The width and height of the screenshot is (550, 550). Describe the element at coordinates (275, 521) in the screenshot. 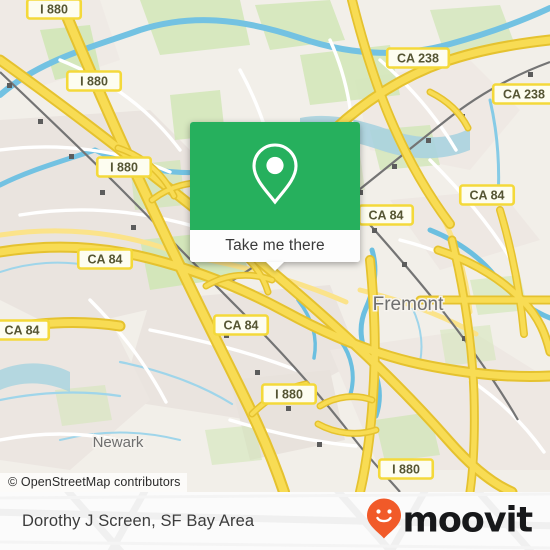

I see `footer-bar: Dorothy J Screen, SF Bay Area moovit` at that location.